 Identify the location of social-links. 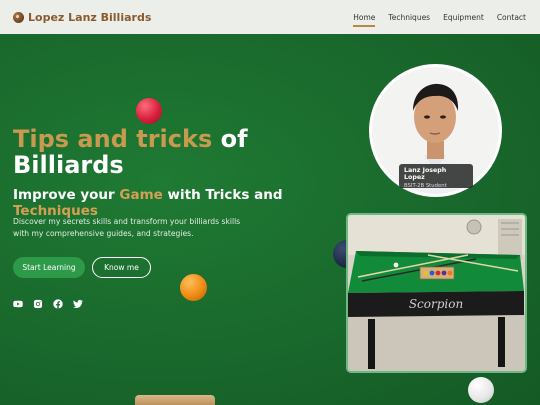
(48, 304).